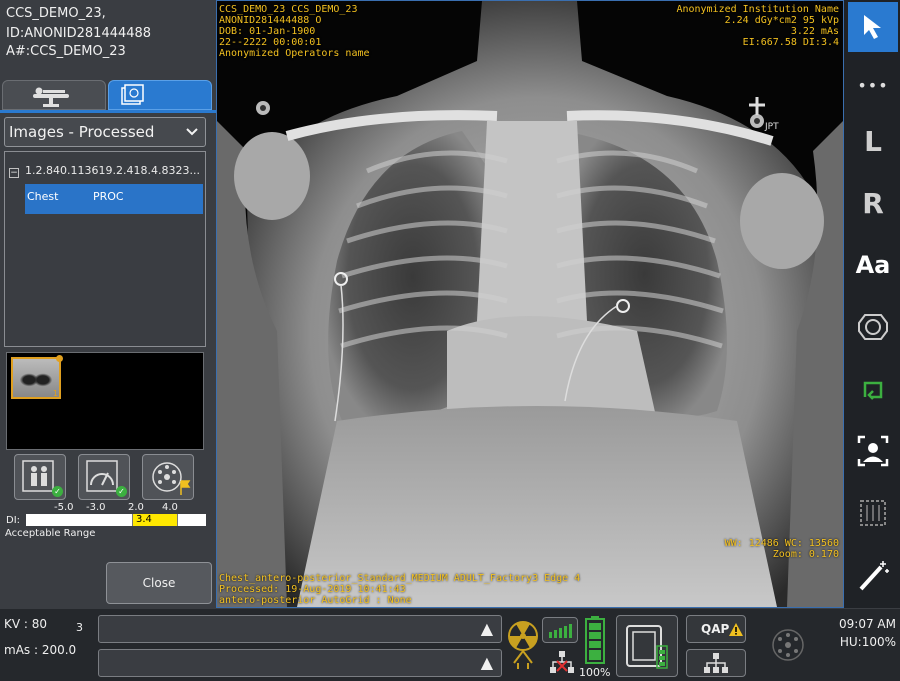 The height and width of the screenshot is (681, 900). I want to click on kv-readout: KV : 80, so click(26, 624).